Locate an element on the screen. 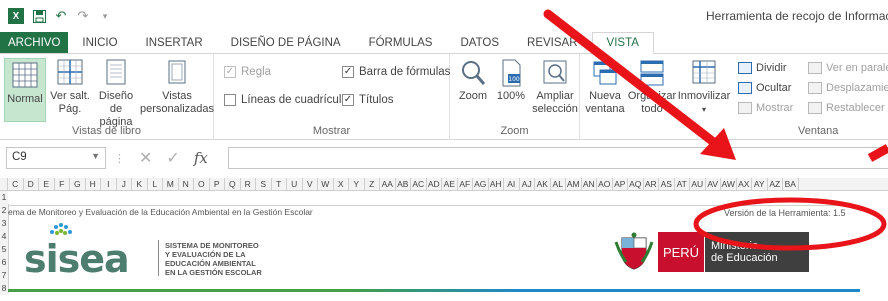 This screenshot has width=888, height=301. lineas-de-cuadricula-checkbox: Líneas de cuadrícula is located at coordinates (286, 100).